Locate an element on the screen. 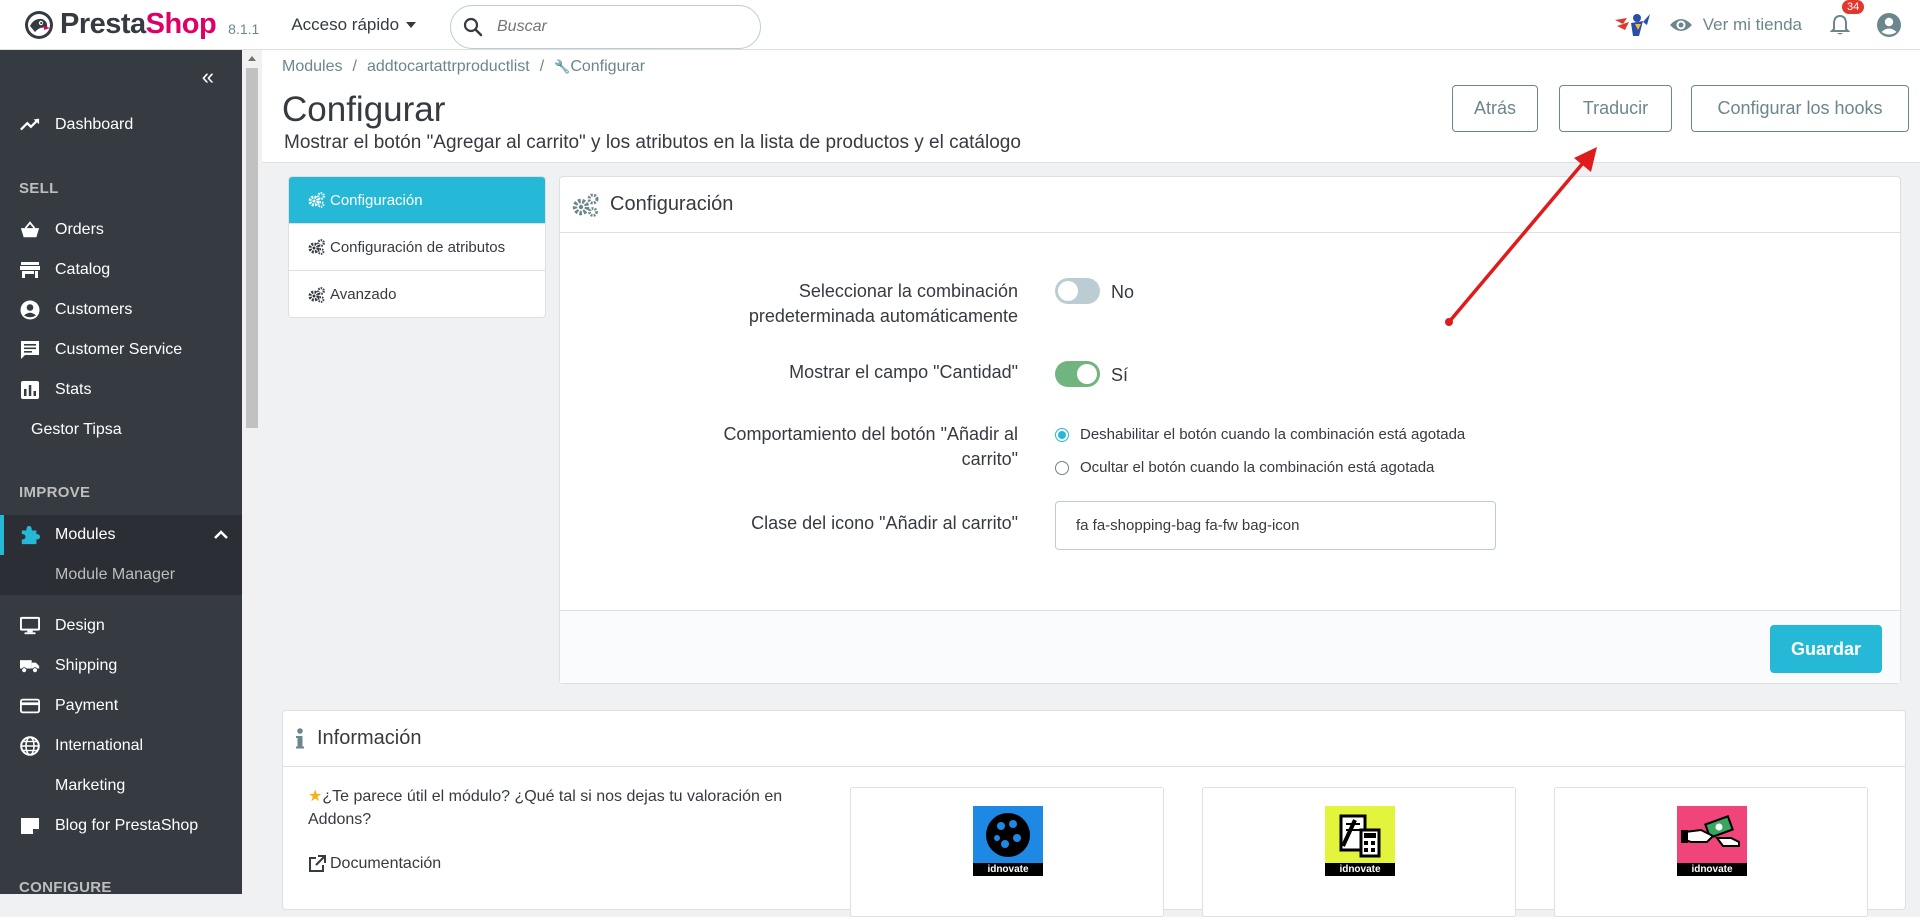  notifications-button: 34 is located at coordinates (1847, 18).